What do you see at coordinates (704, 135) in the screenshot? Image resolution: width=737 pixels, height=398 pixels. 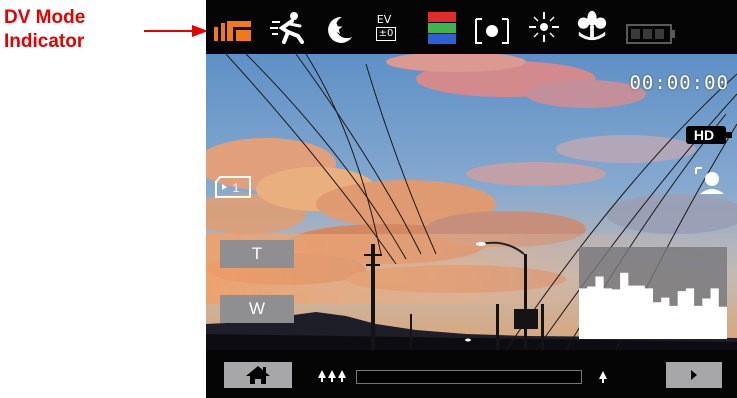 I see `svg-text: HD` at bounding box center [704, 135].